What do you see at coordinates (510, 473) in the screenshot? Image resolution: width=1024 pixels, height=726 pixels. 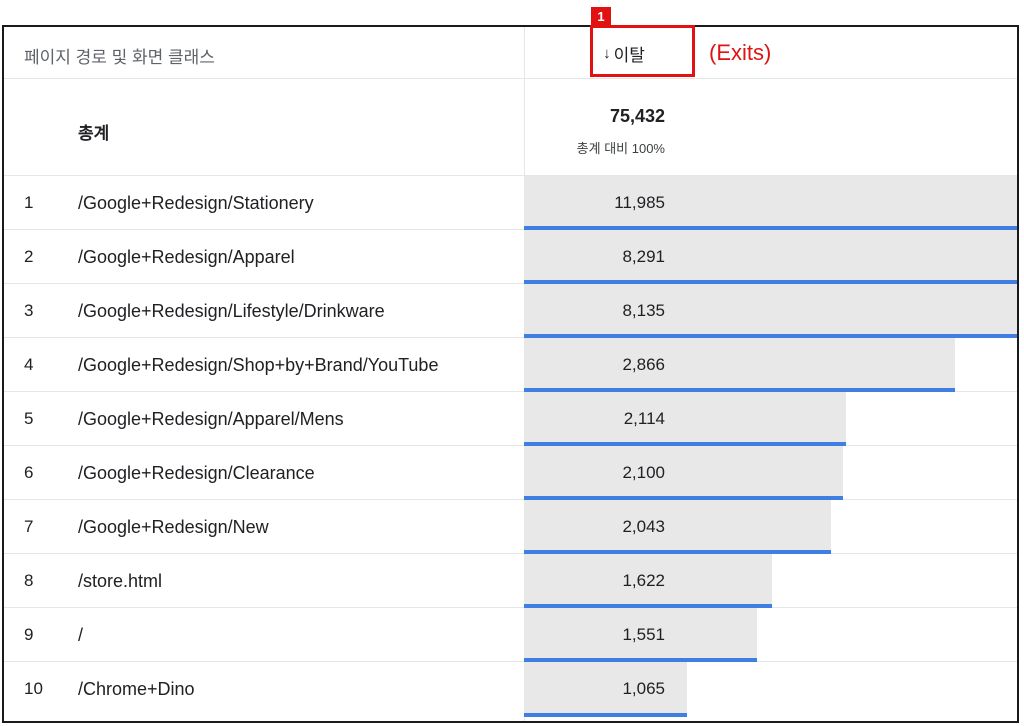 I see `table-row: 6/Google+Redesign/Clearance 2,100` at bounding box center [510, 473].